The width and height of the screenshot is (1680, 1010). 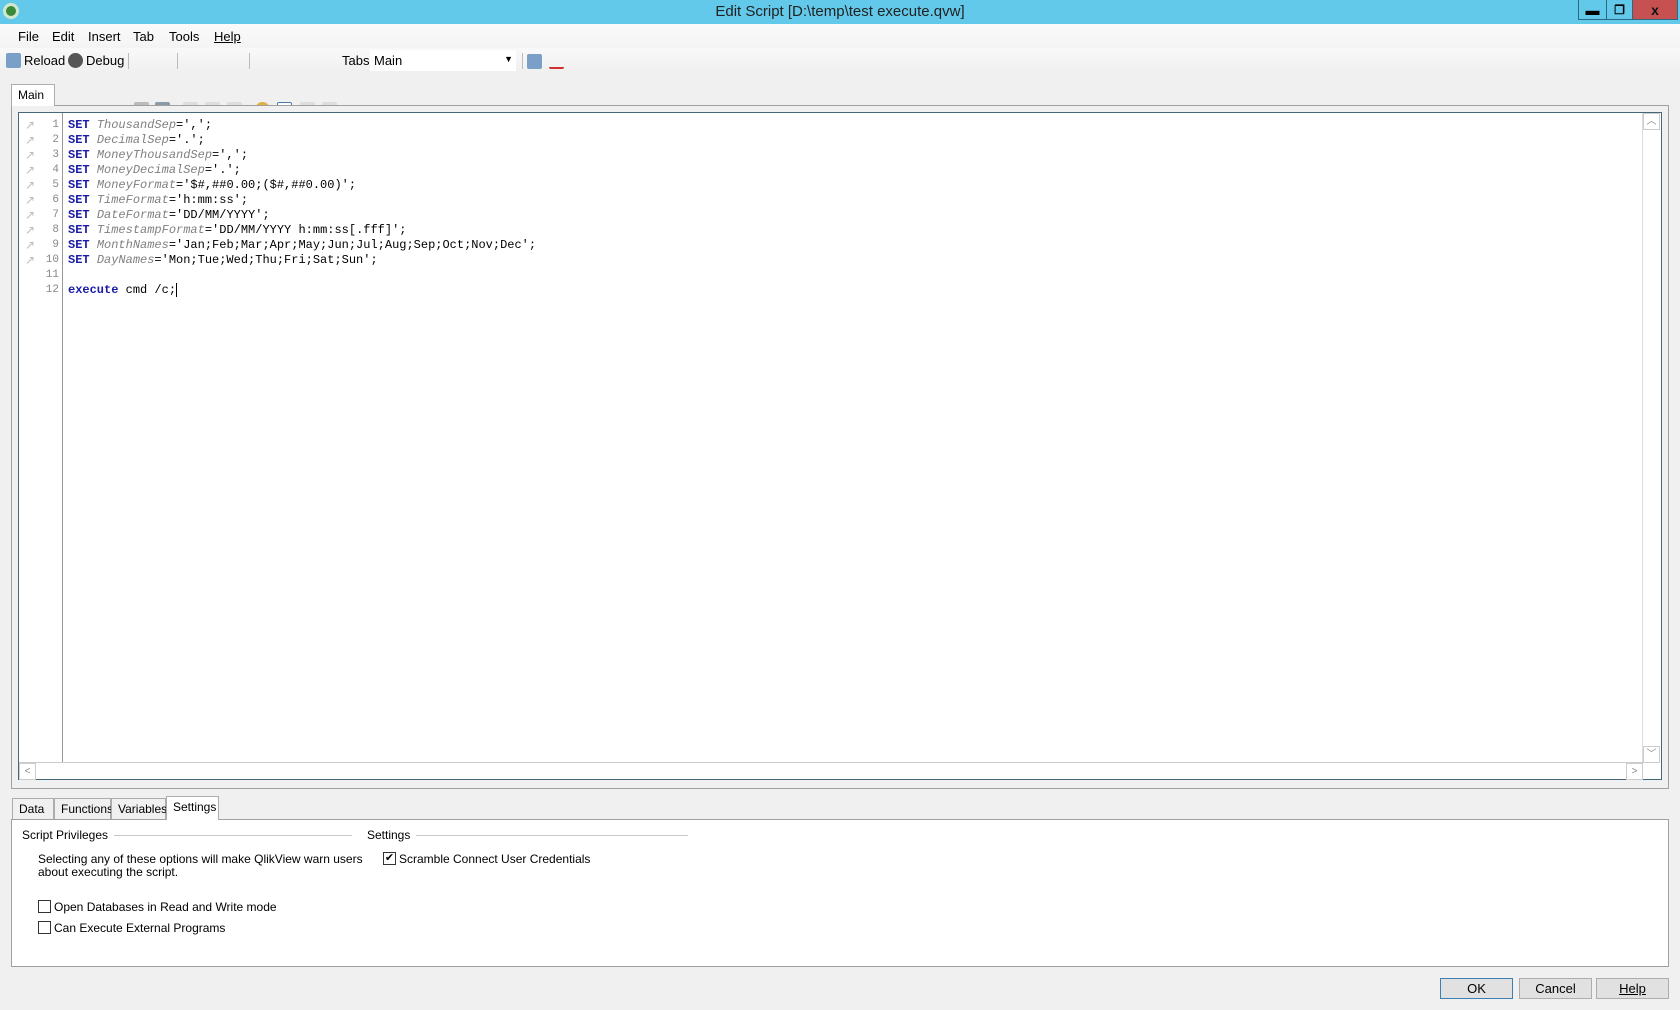 What do you see at coordinates (208, 200) in the screenshot?
I see `value: ='h:mm:ss';` at bounding box center [208, 200].